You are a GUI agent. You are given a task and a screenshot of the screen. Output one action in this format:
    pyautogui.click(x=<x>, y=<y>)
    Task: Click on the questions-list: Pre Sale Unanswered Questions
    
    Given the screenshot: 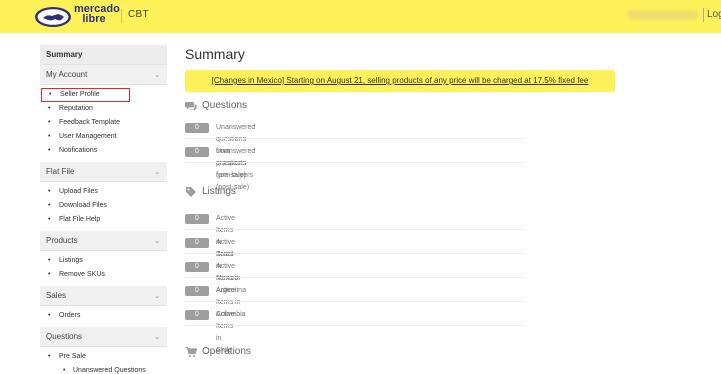 What is the action you would take?
    pyautogui.click(x=103, y=360)
    